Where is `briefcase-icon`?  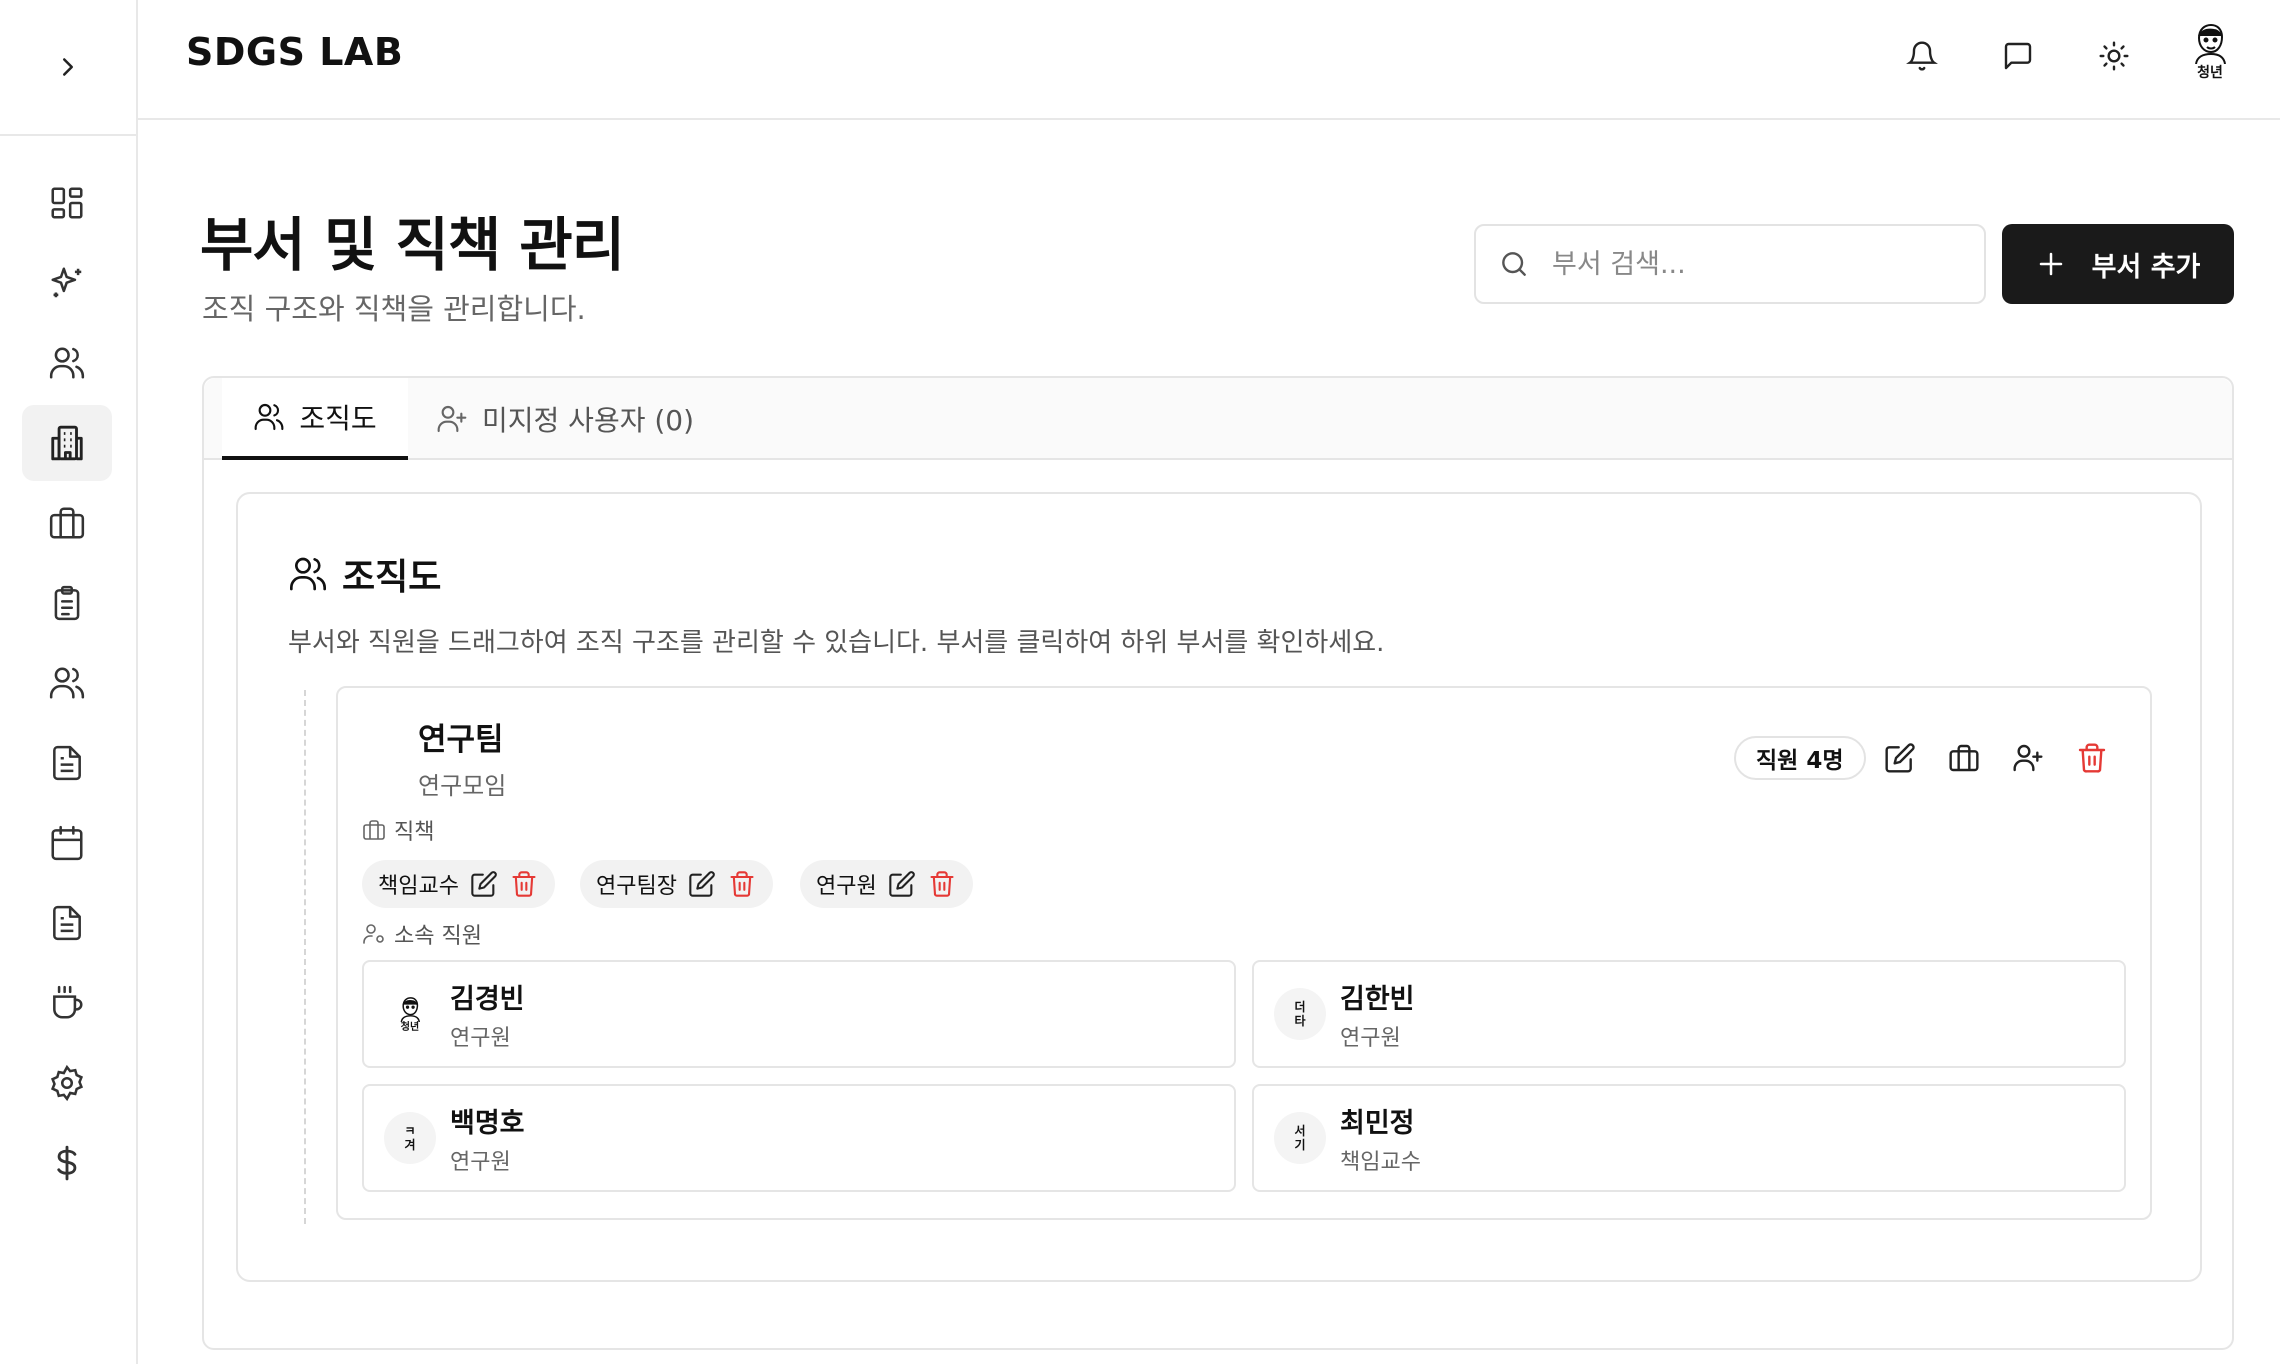 briefcase-icon is located at coordinates (1964, 758).